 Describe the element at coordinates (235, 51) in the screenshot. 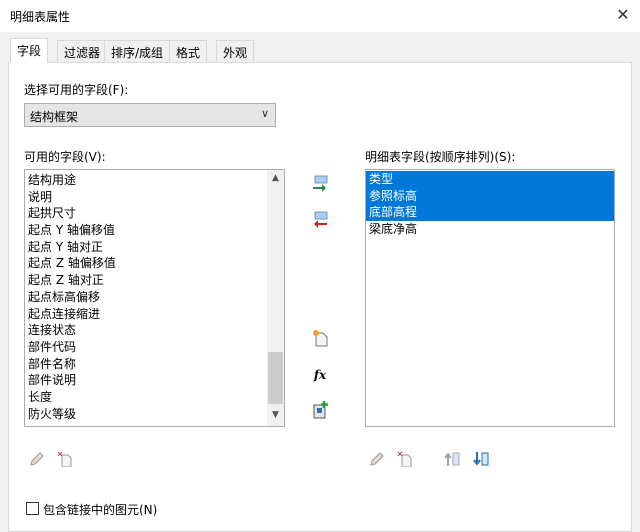

I see `tab-appearance: 外观` at that location.